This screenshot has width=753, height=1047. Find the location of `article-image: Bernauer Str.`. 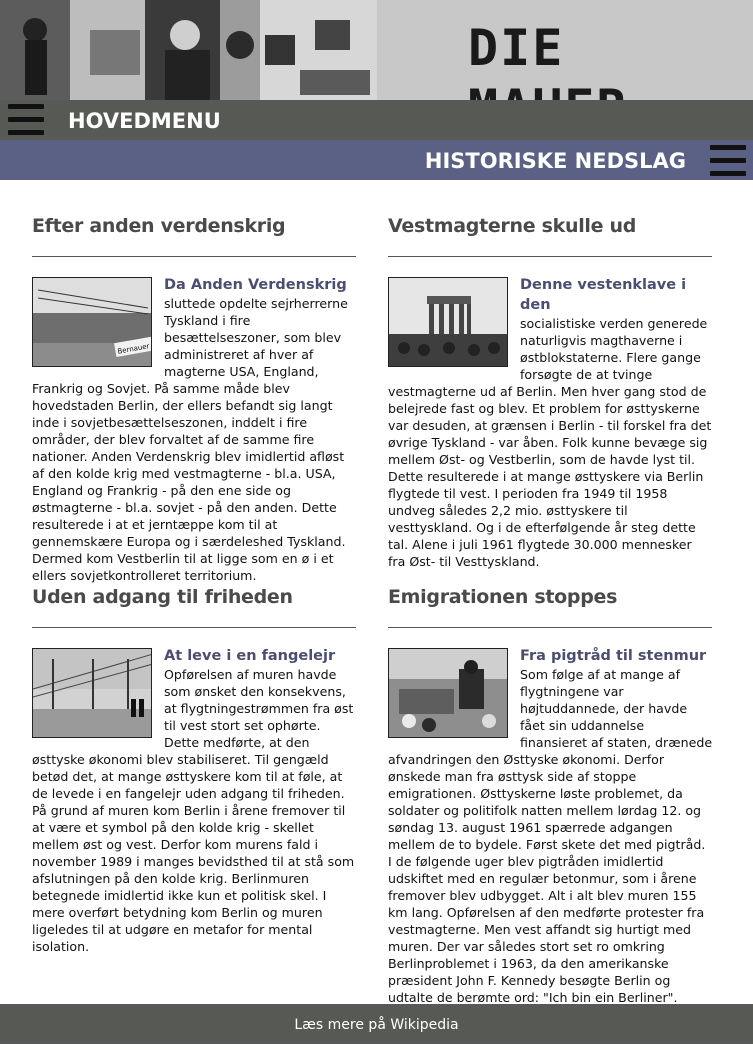

article-image: Bernauer Str. is located at coordinates (92, 322).